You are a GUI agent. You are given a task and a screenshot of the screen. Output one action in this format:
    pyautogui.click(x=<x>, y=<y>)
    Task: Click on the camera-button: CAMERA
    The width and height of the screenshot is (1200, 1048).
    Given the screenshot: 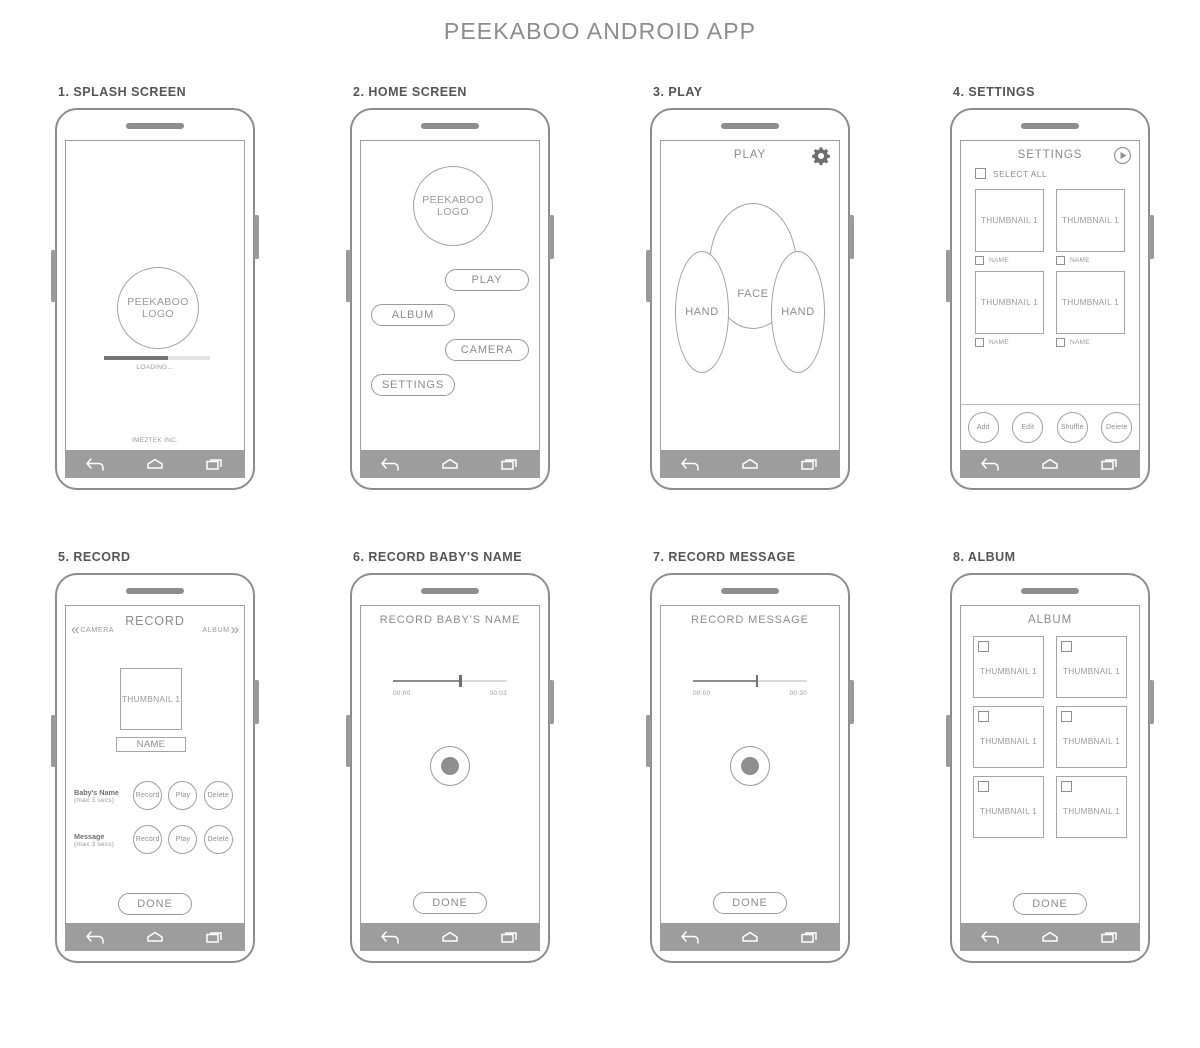 What is the action you would take?
    pyautogui.click(x=487, y=350)
    